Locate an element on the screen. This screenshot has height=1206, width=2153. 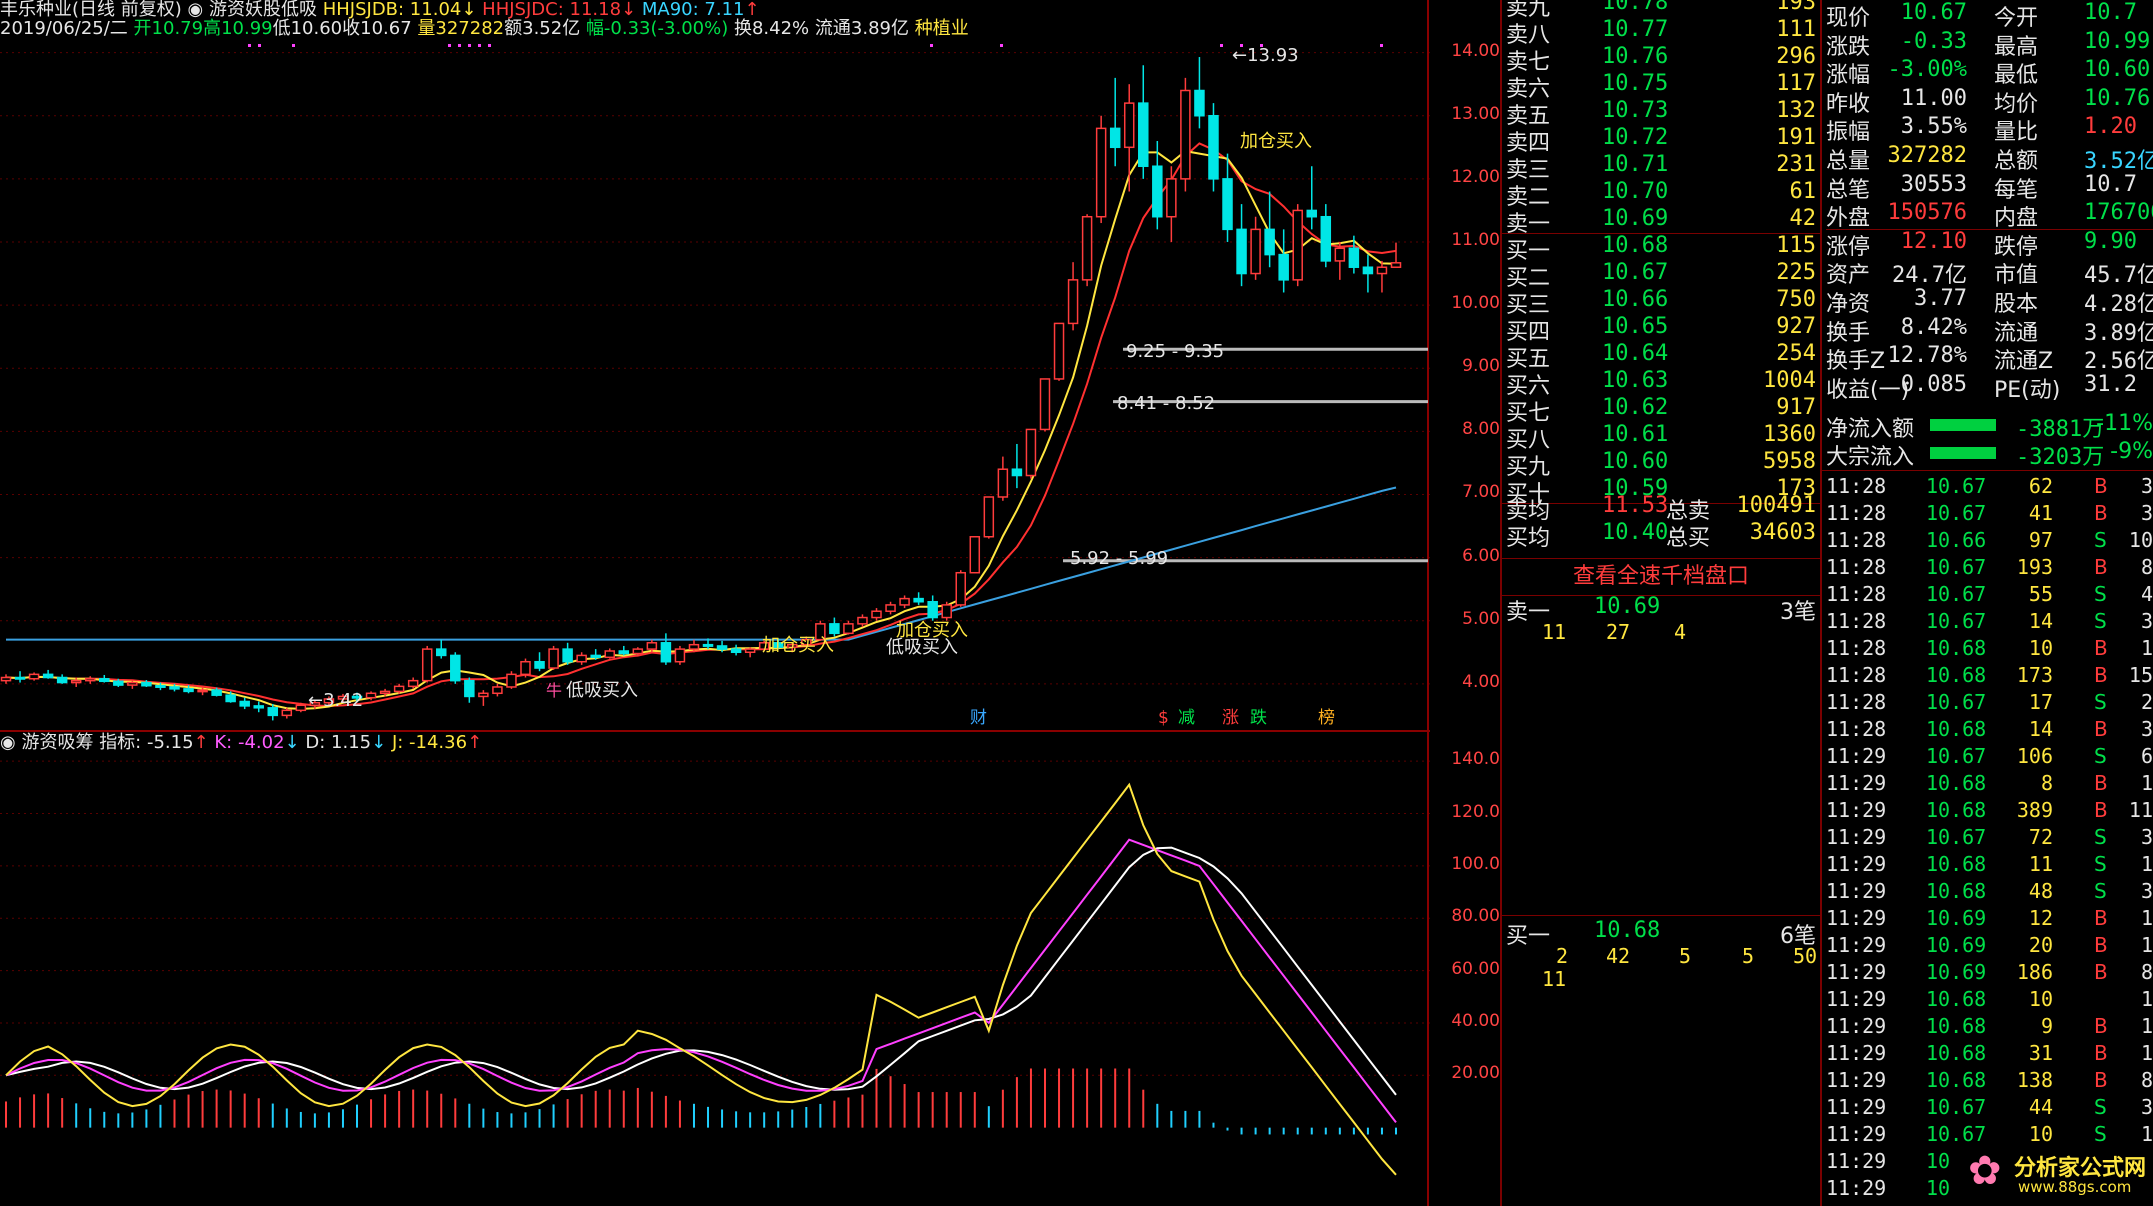
view-full-depth-button: 查看全速千档盘口 is located at coordinates (1661, 577).